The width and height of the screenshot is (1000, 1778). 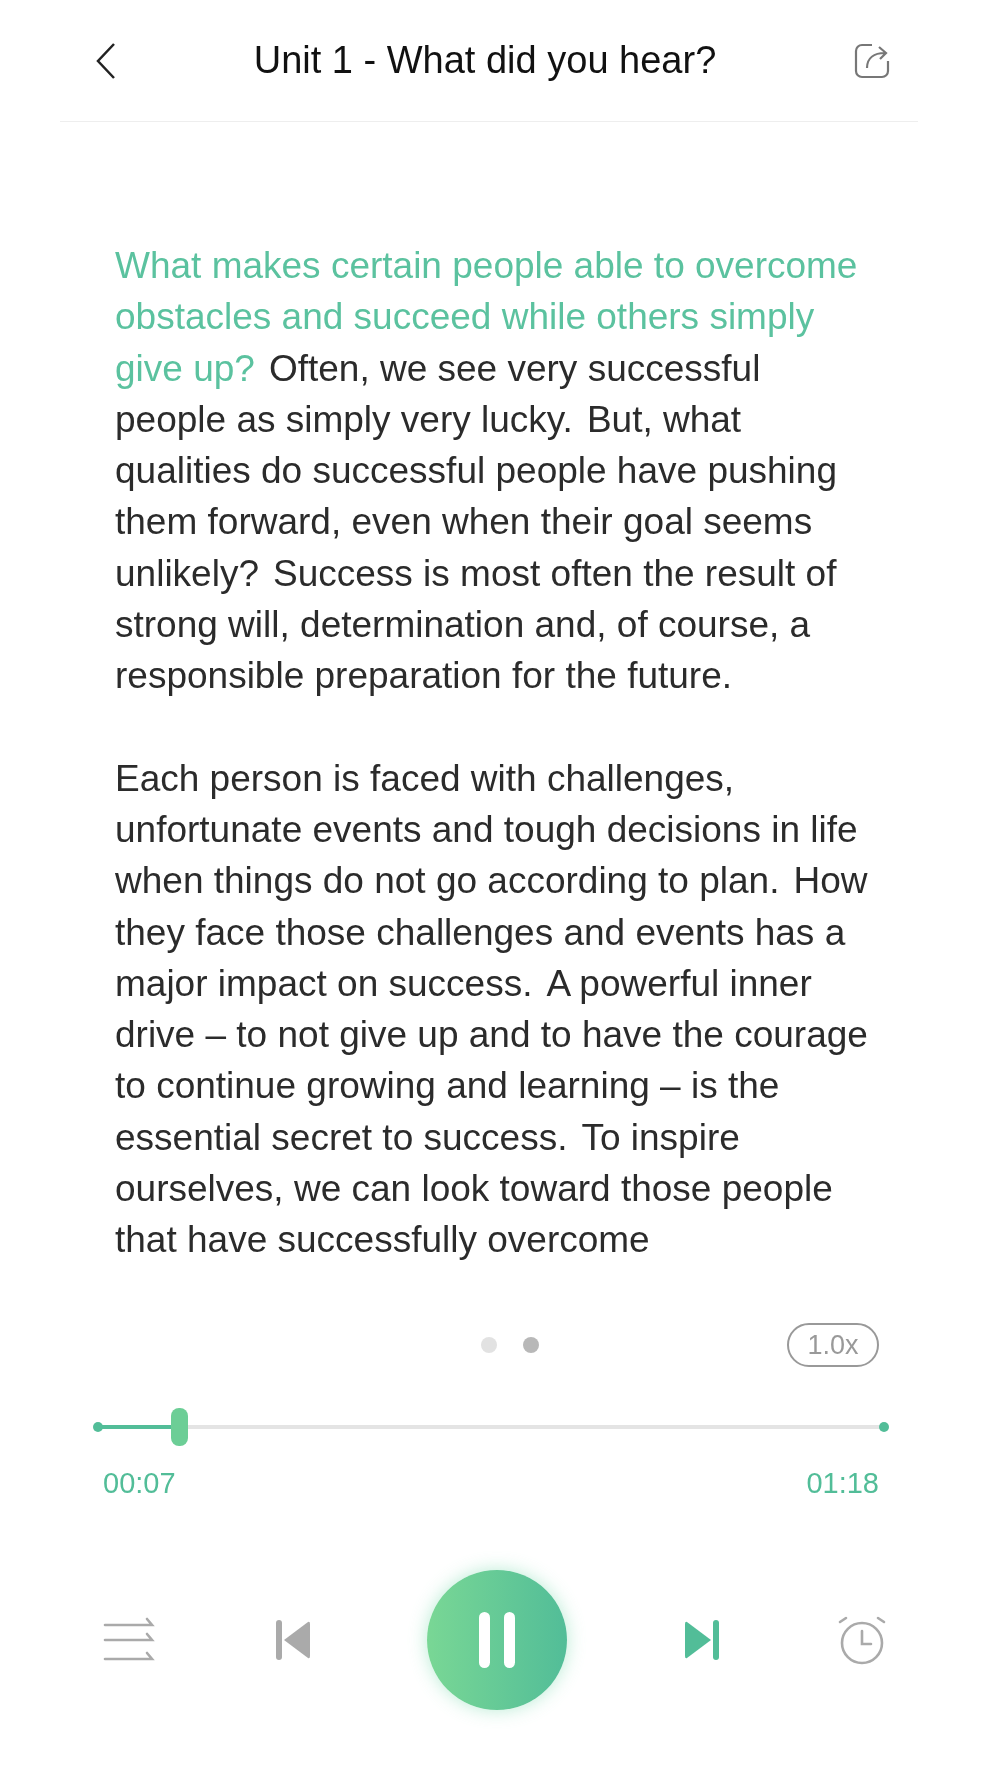 I want to click on elapsed-time: 00:07, so click(x=139, y=1483).